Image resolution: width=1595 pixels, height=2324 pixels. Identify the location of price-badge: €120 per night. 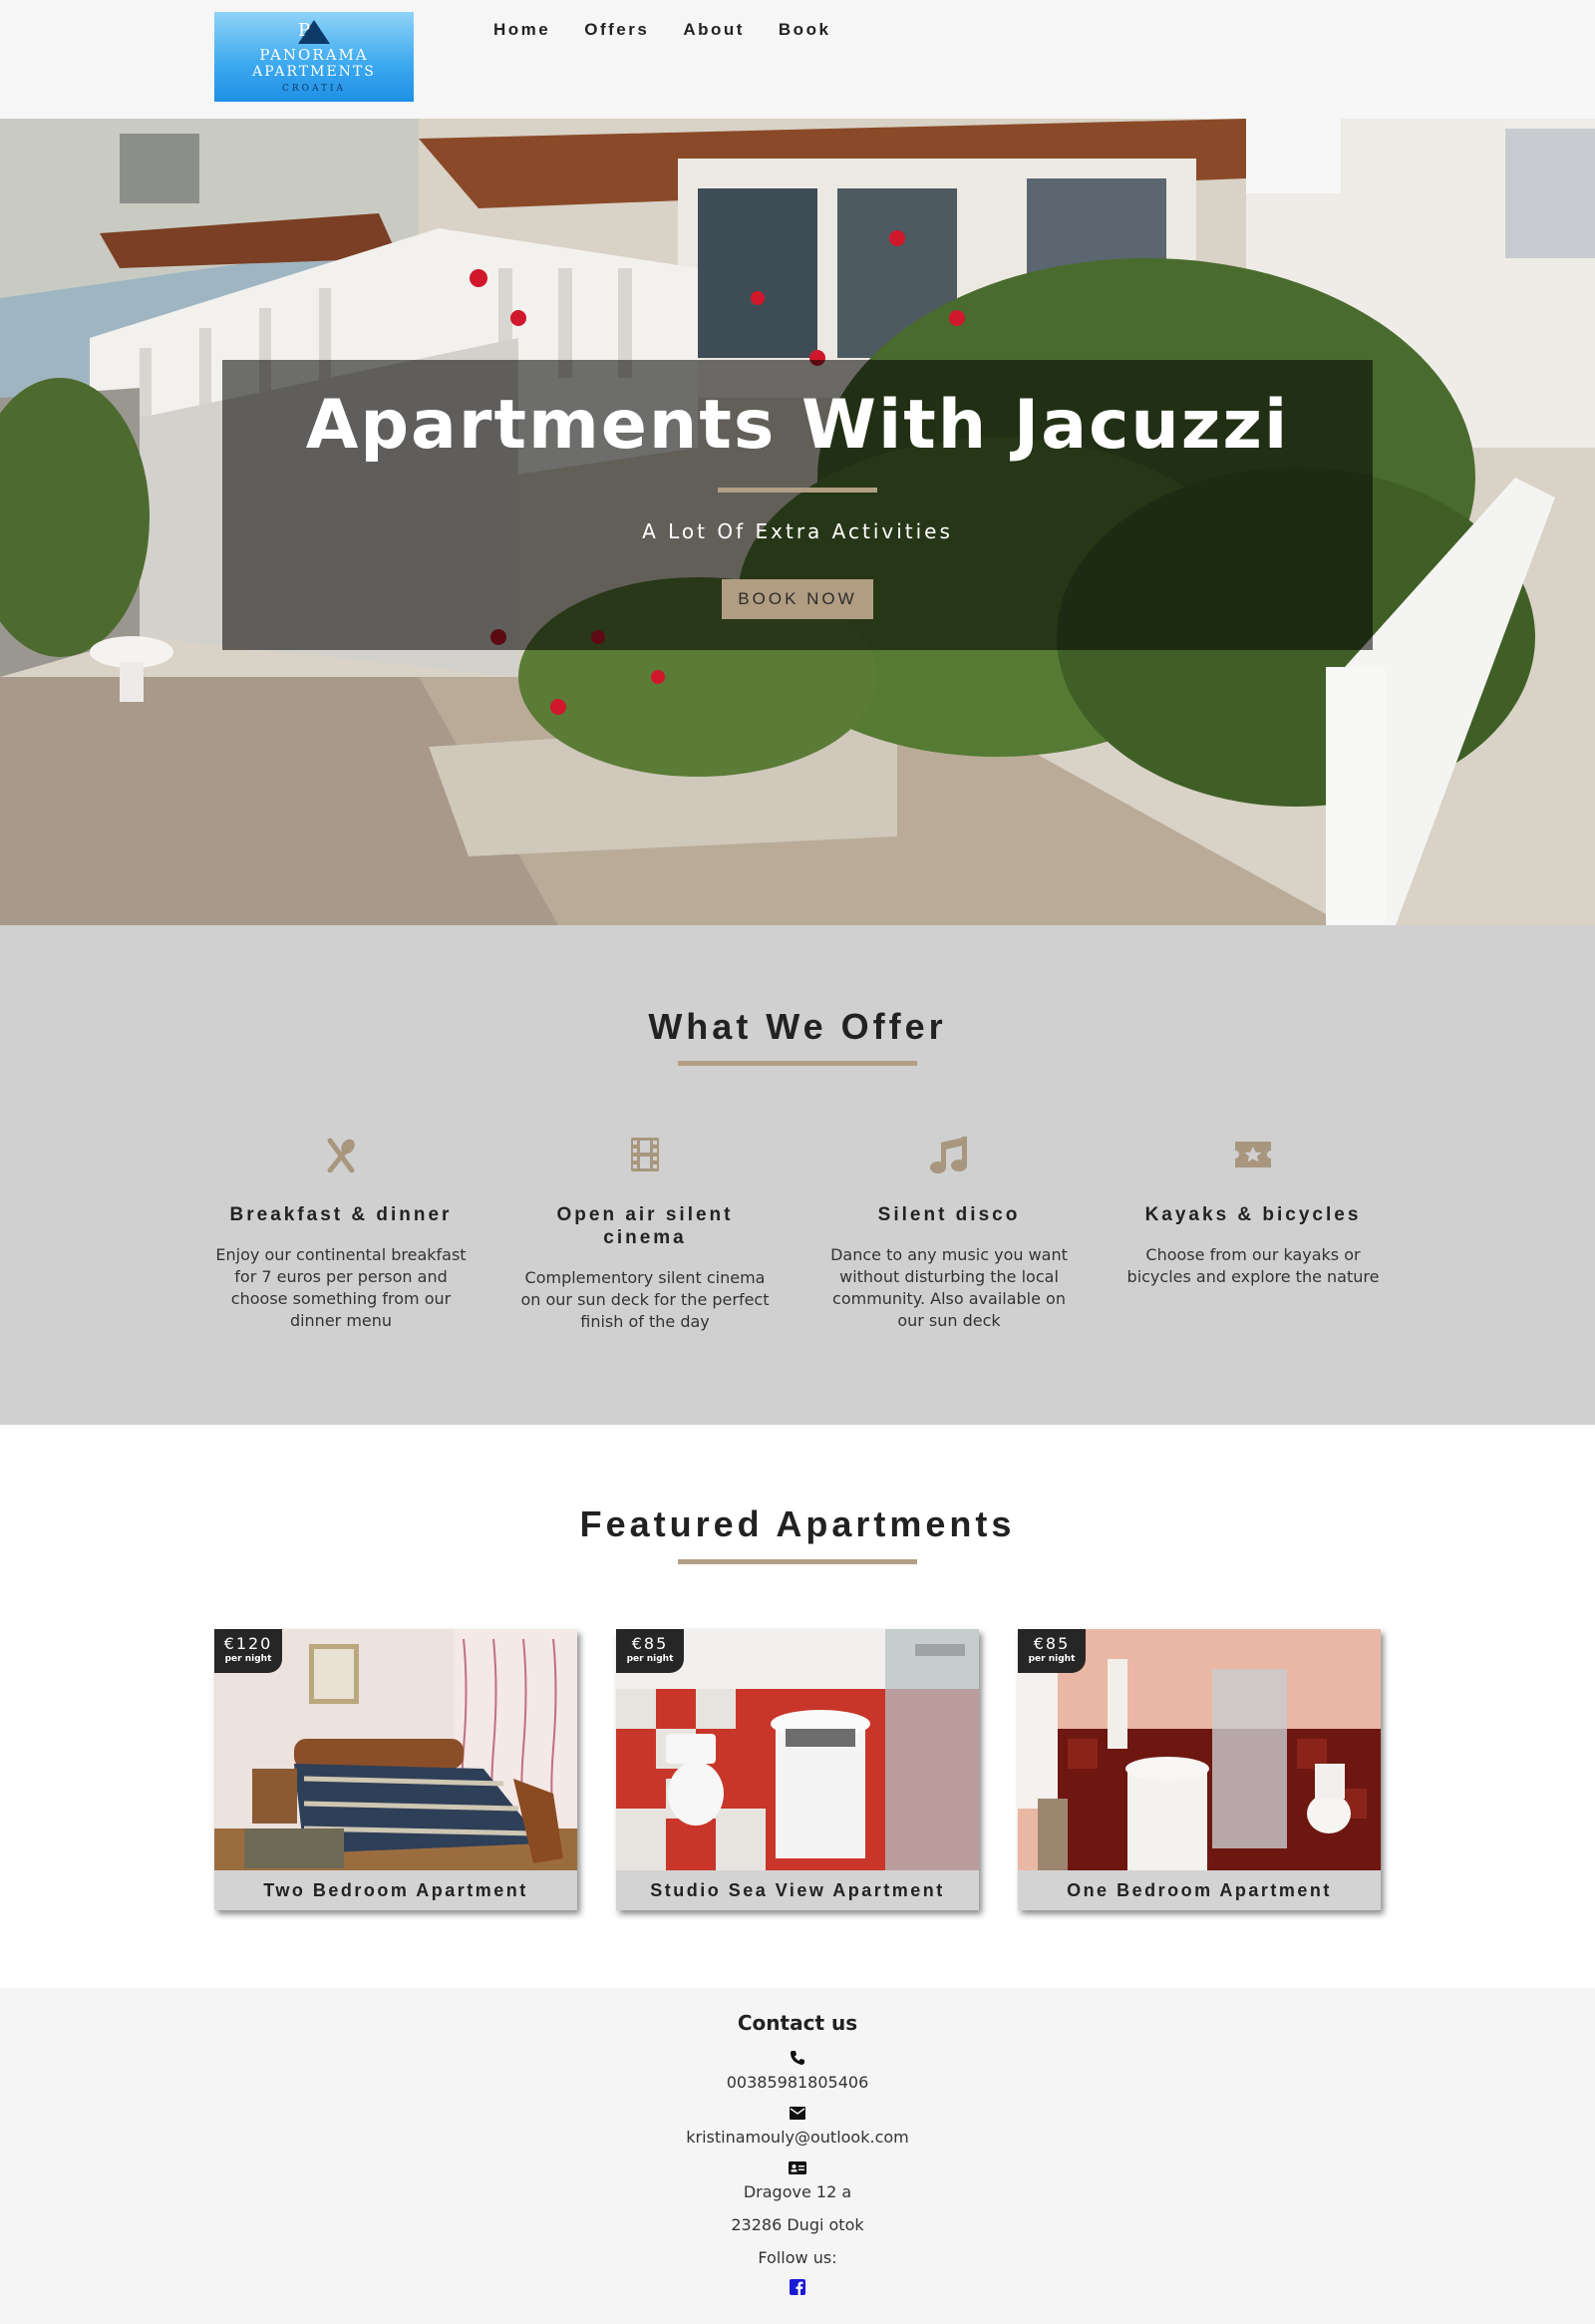
(248, 1651).